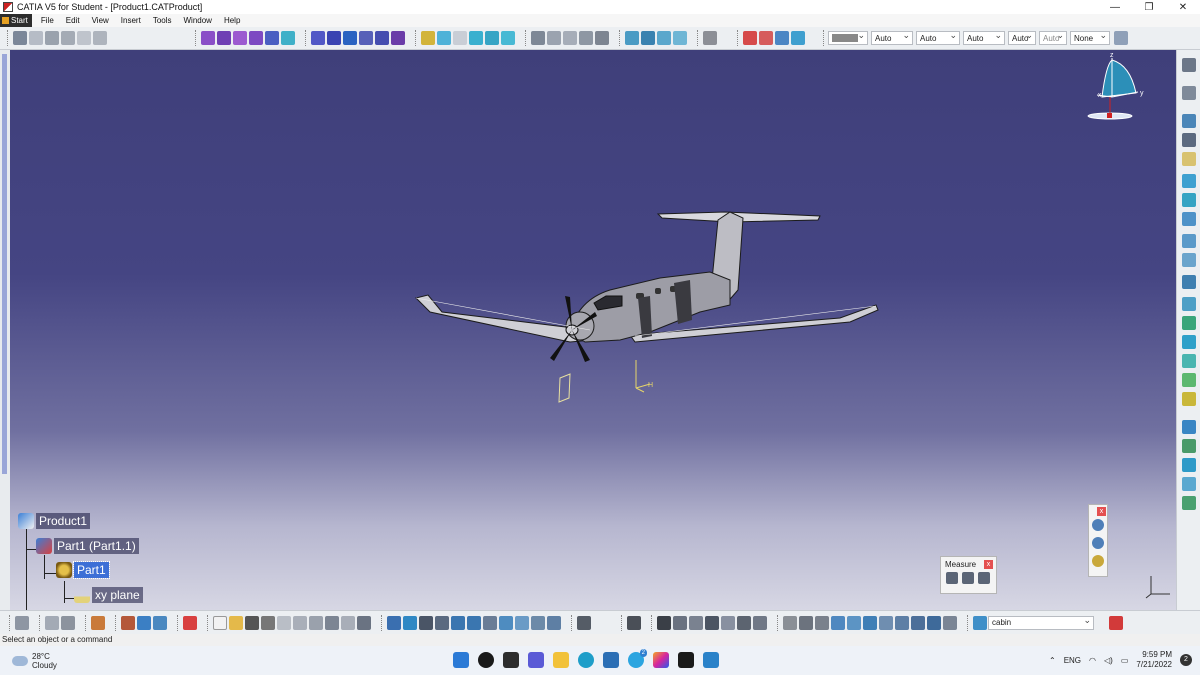 This screenshot has width=1200, height=675. I want to click on rotate-icon, so click(1188, 446).